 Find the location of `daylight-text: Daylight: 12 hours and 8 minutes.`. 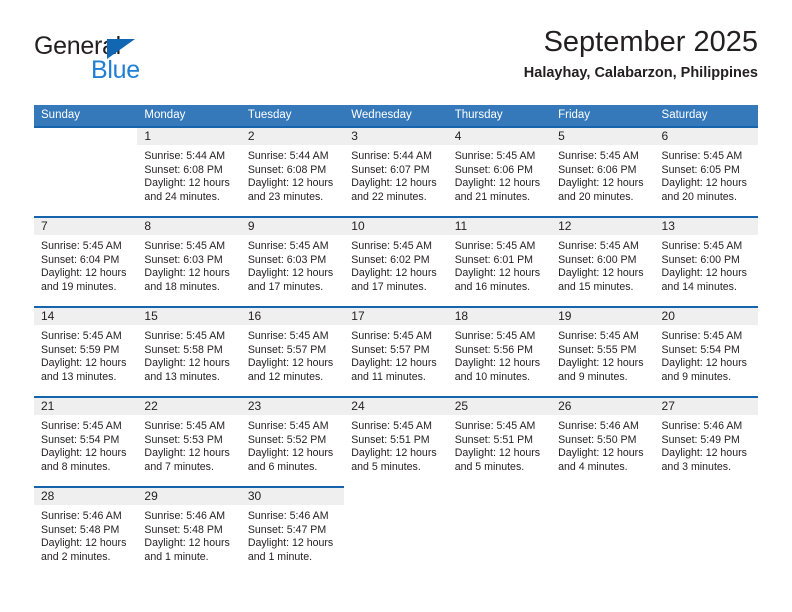

daylight-text: Daylight: 12 hours and 8 minutes. is located at coordinates (84, 460).